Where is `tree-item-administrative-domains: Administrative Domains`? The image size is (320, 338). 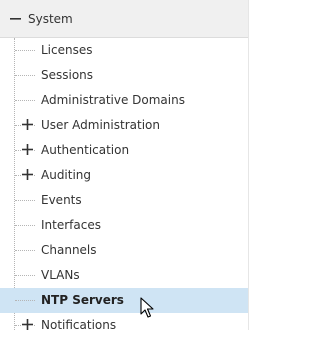 tree-item-administrative-domains: Administrative Domains is located at coordinates (124, 100).